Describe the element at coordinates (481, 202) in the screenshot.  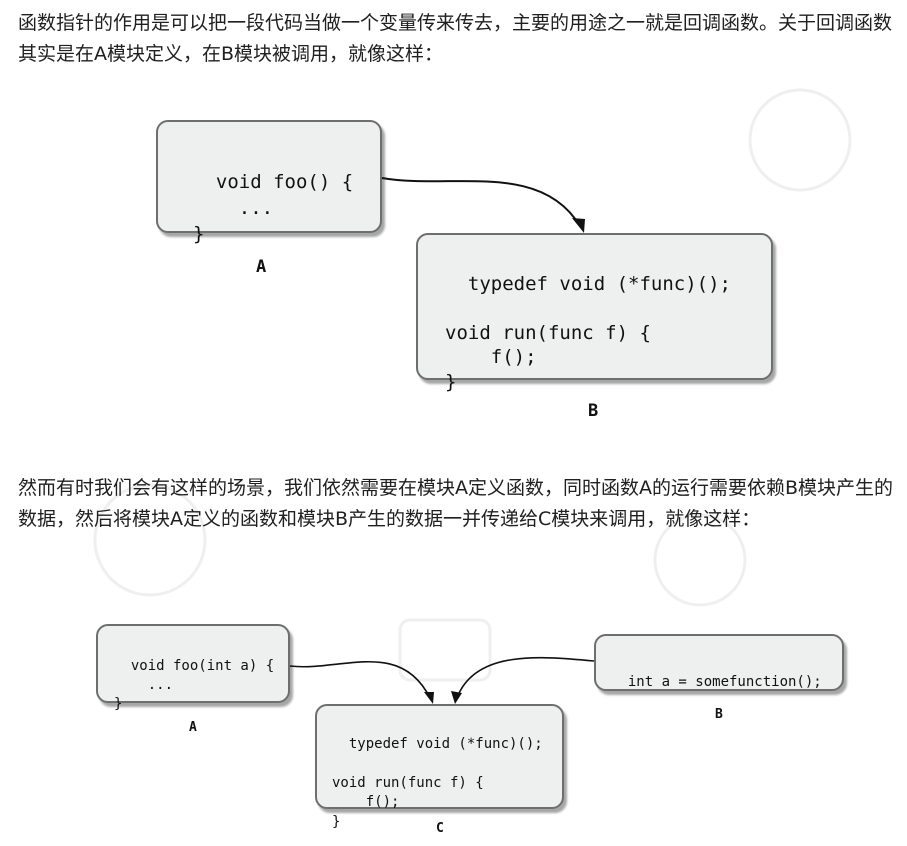
I see `arrow-a-to-b` at that location.